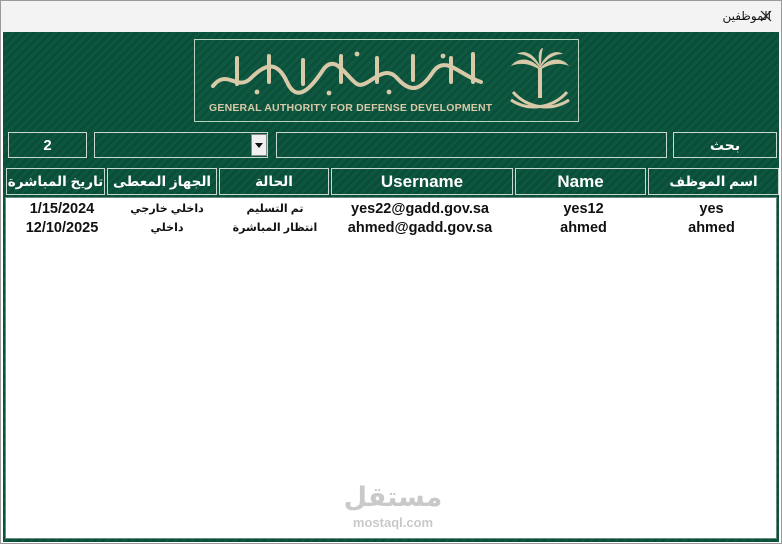 Image resolution: width=782 pixels, height=544 pixels. What do you see at coordinates (713, 181) in the screenshot?
I see `column-header-employee-name: اسم الموظف` at bounding box center [713, 181].